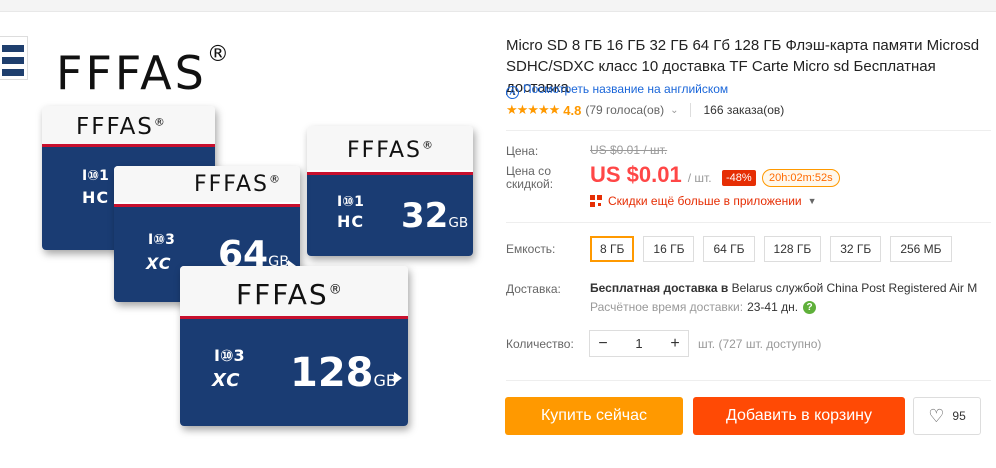 This screenshot has width=996, height=468. I want to click on caret-down-icon: ▼, so click(812, 201).